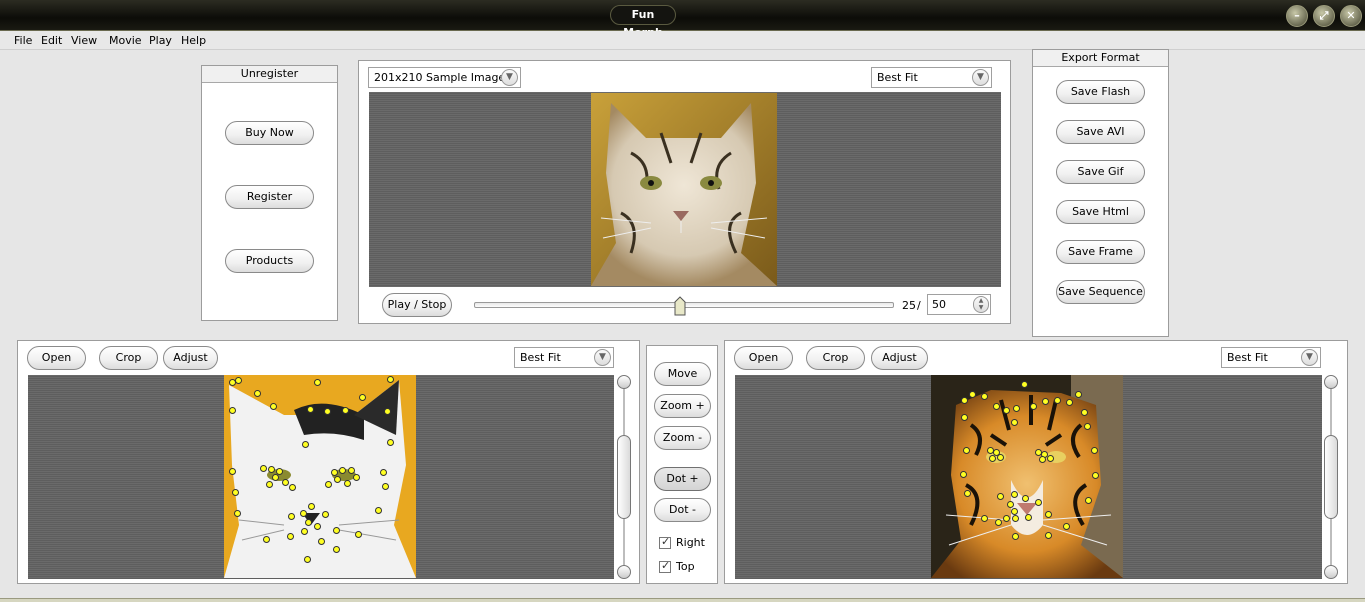 Image resolution: width=1365 pixels, height=602 pixels. Describe the element at coordinates (682, 374) in the screenshot. I see `move-button: Move` at that location.